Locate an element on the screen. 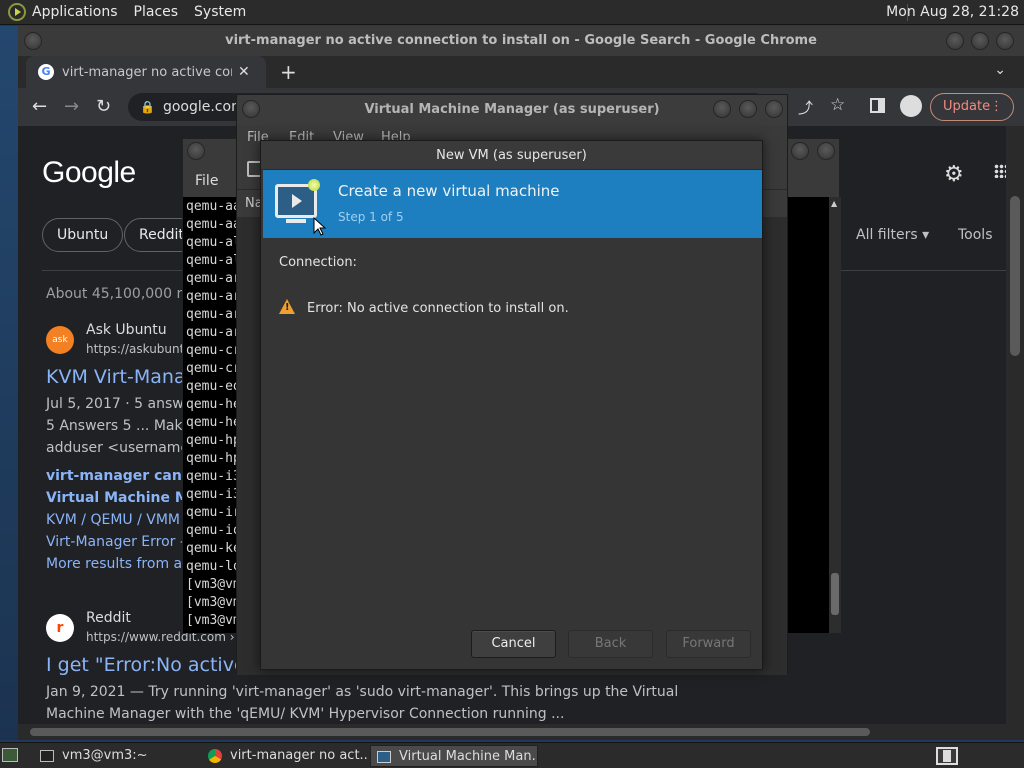  tab-title: virt-manager no active conne is located at coordinates (147, 72).